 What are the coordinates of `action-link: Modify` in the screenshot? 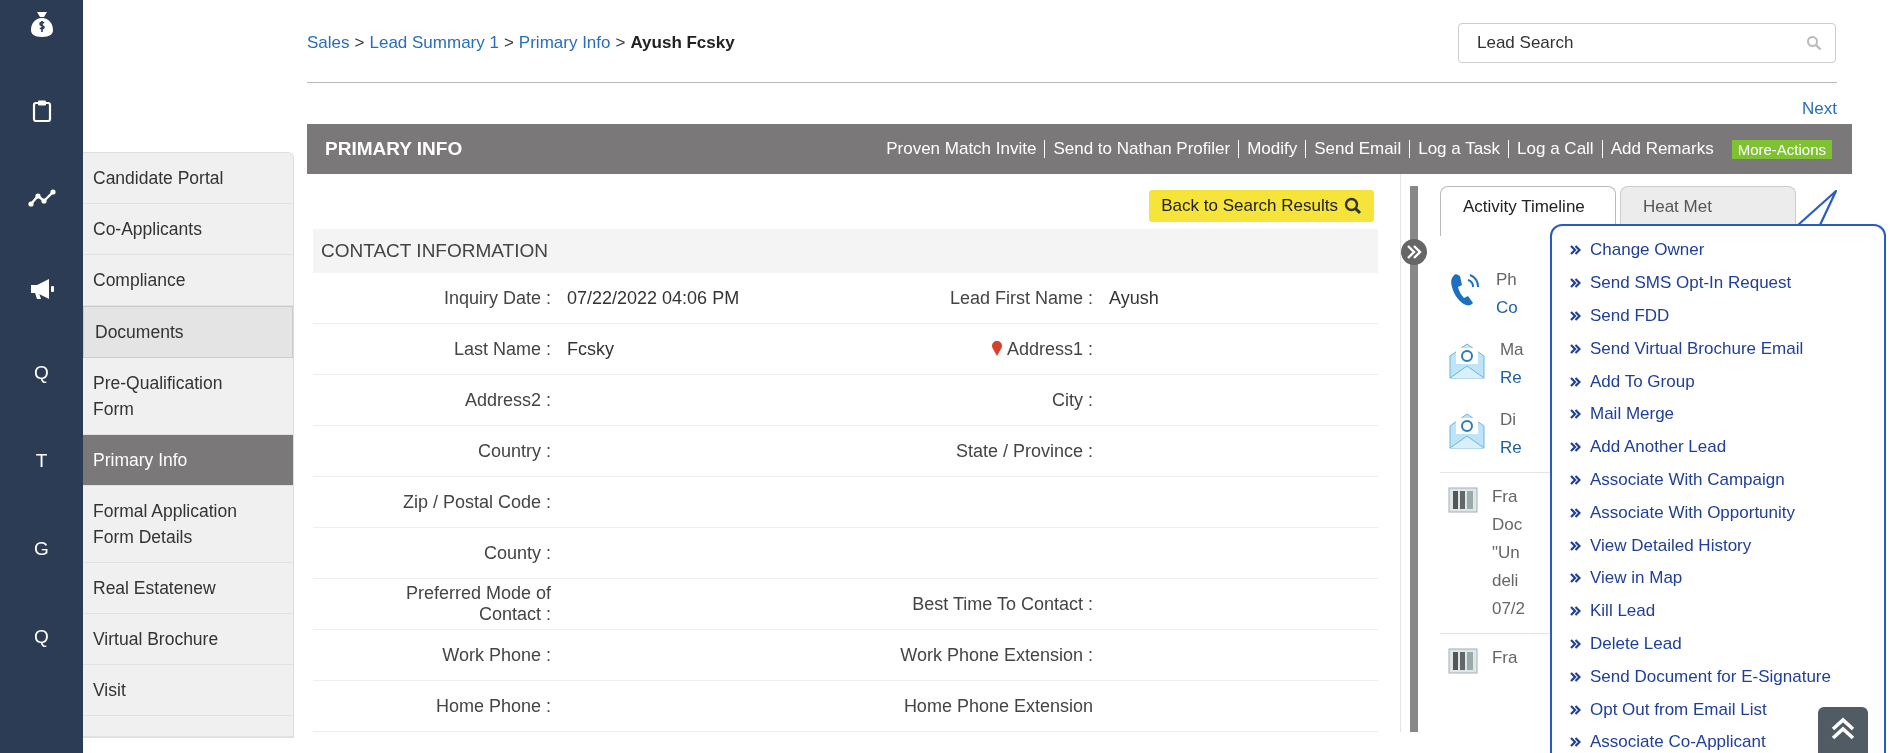 It's located at (1273, 149).